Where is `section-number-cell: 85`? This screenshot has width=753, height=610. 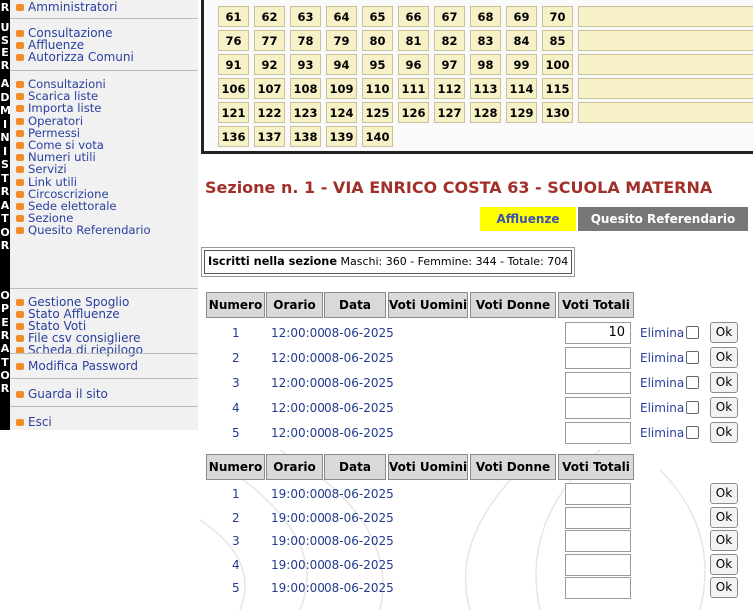 section-number-cell: 85 is located at coordinates (557, 40).